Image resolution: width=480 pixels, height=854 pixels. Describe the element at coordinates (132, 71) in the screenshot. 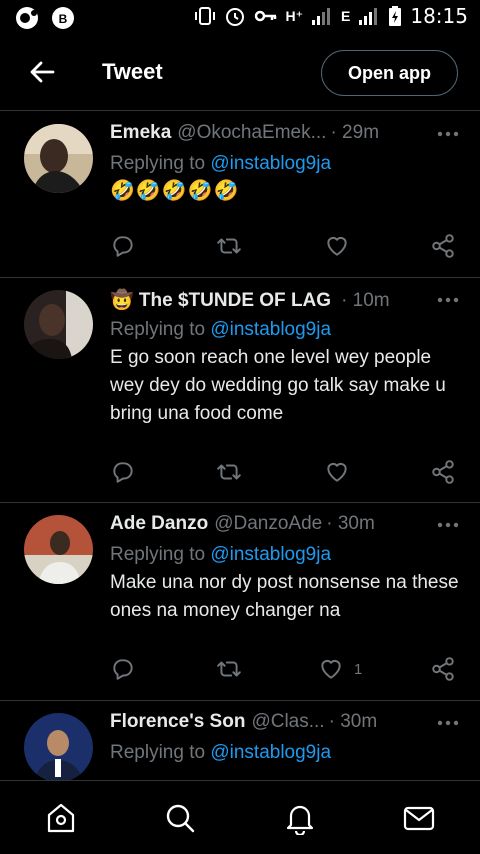

I see `page-title: Tweet` at that location.